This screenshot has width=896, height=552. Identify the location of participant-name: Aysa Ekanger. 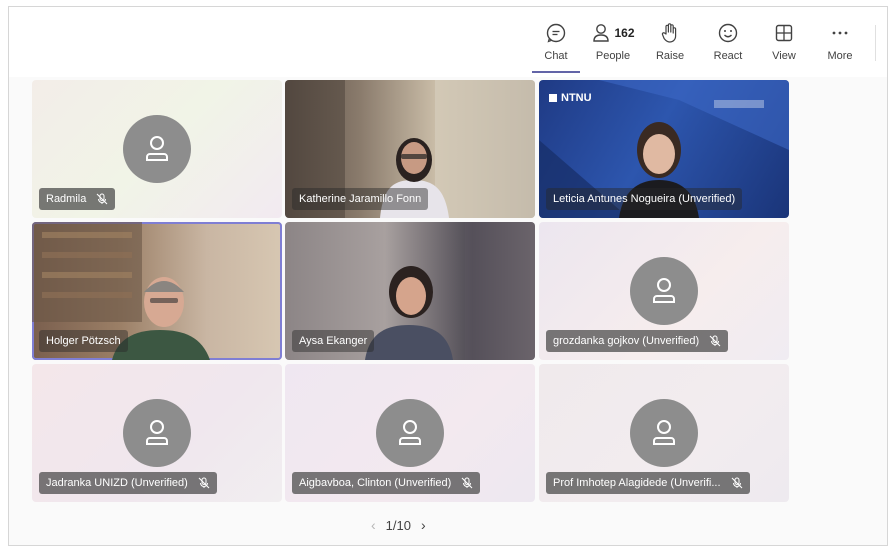
(333, 341).